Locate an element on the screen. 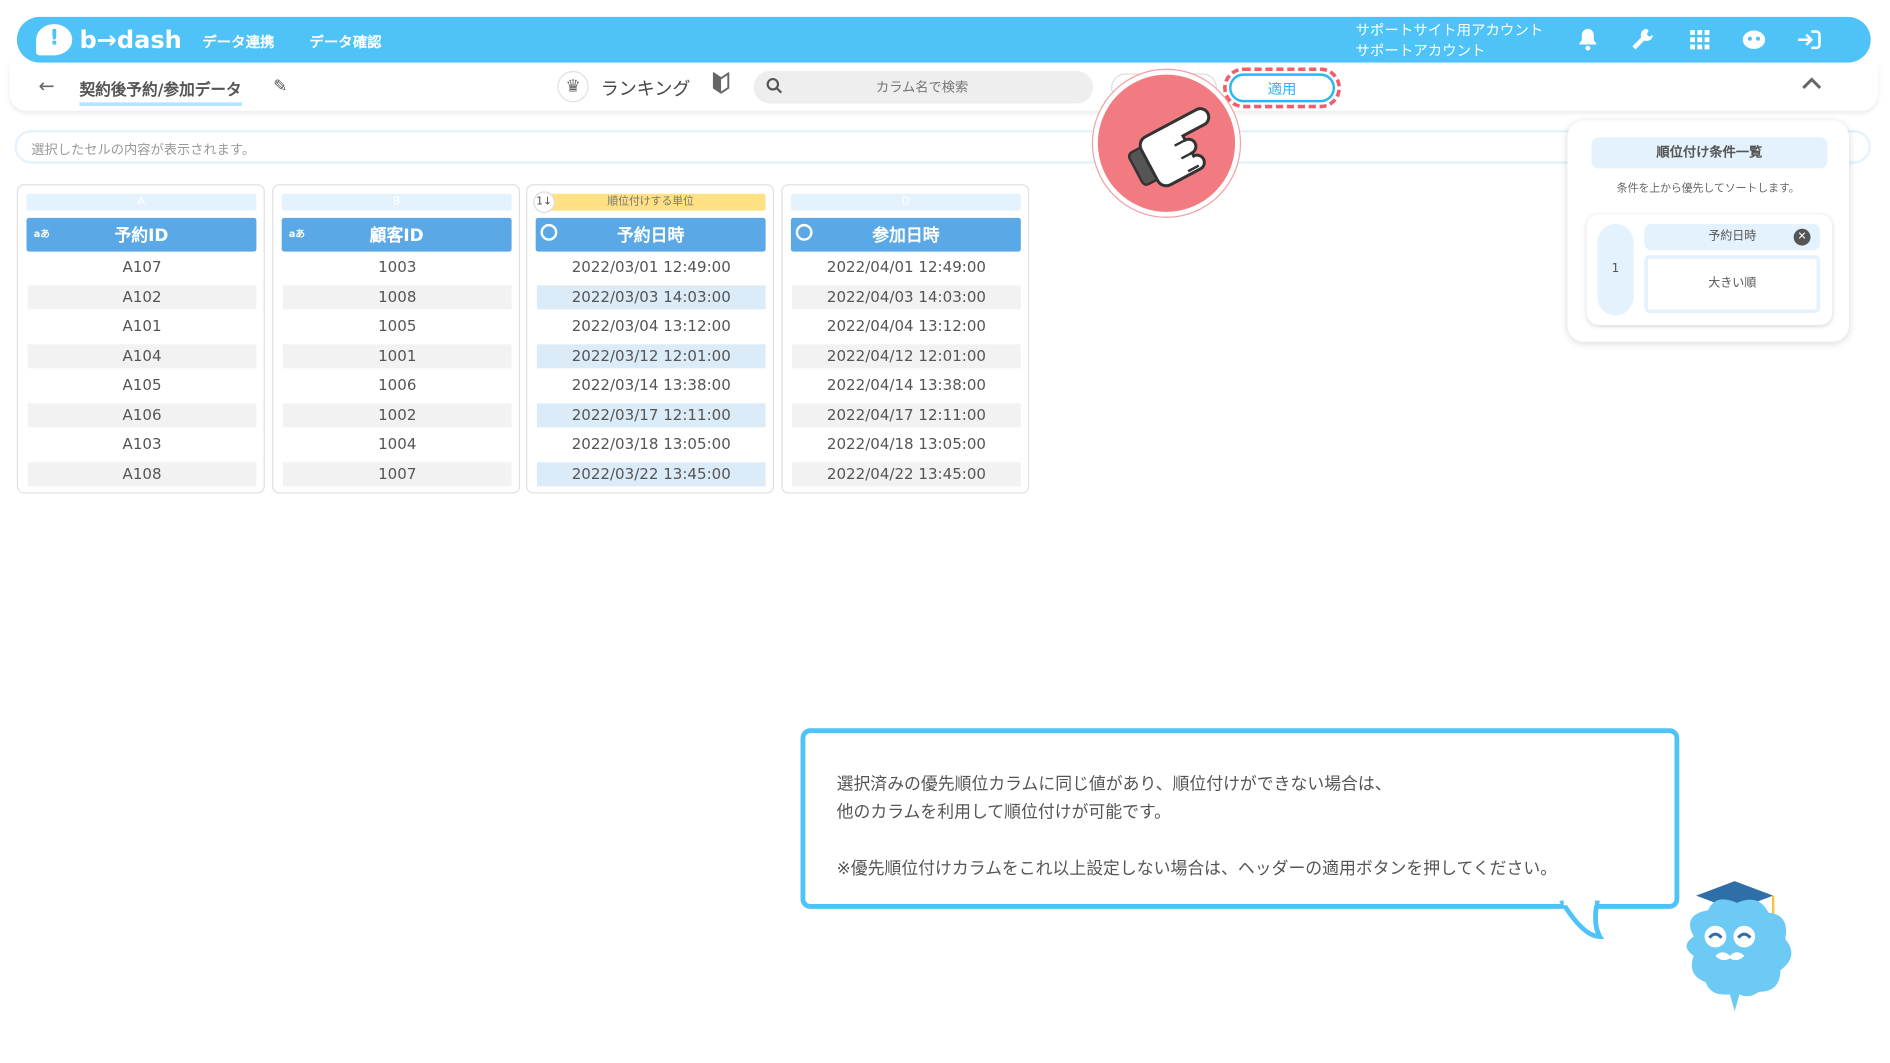 The height and width of the screenshot is (1063, 1890). table-cell: 1006 is located at coordinates (397, 385).